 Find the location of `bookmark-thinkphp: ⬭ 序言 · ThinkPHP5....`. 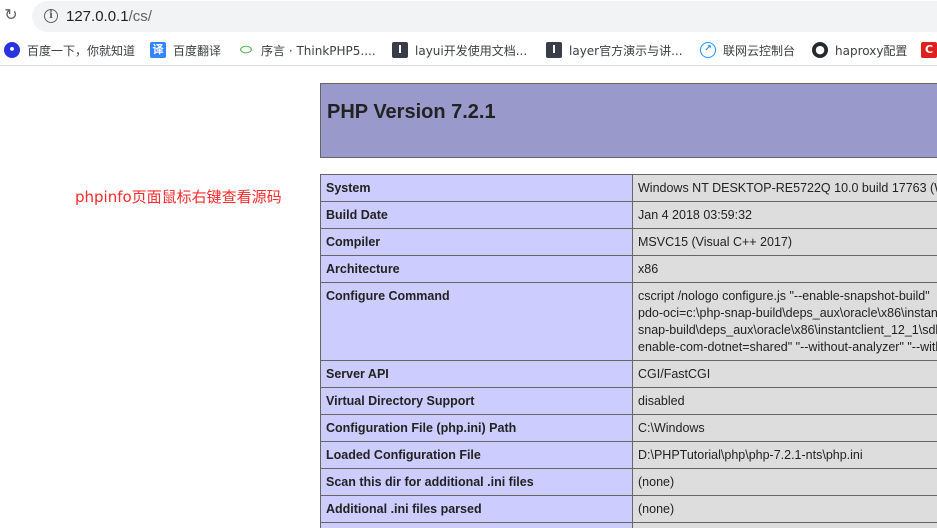

bookmark-thinkphp: ⬭ 序言 · ThinkPHP5.... is located at coordinates (307, 50).